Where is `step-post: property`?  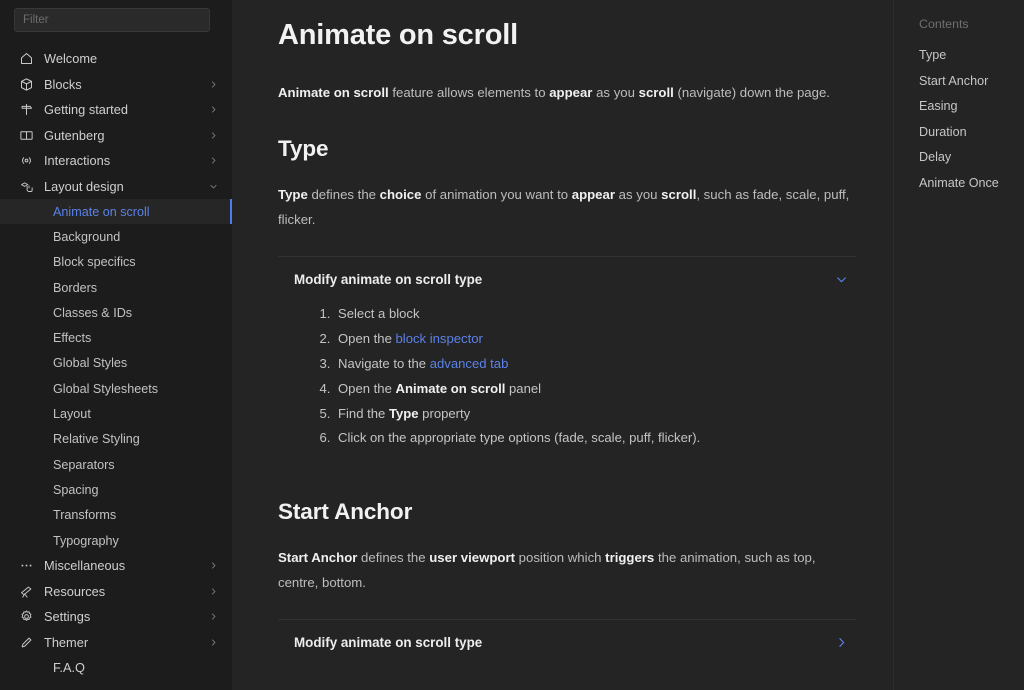
step-post: property is located at coordinates (444, 413).